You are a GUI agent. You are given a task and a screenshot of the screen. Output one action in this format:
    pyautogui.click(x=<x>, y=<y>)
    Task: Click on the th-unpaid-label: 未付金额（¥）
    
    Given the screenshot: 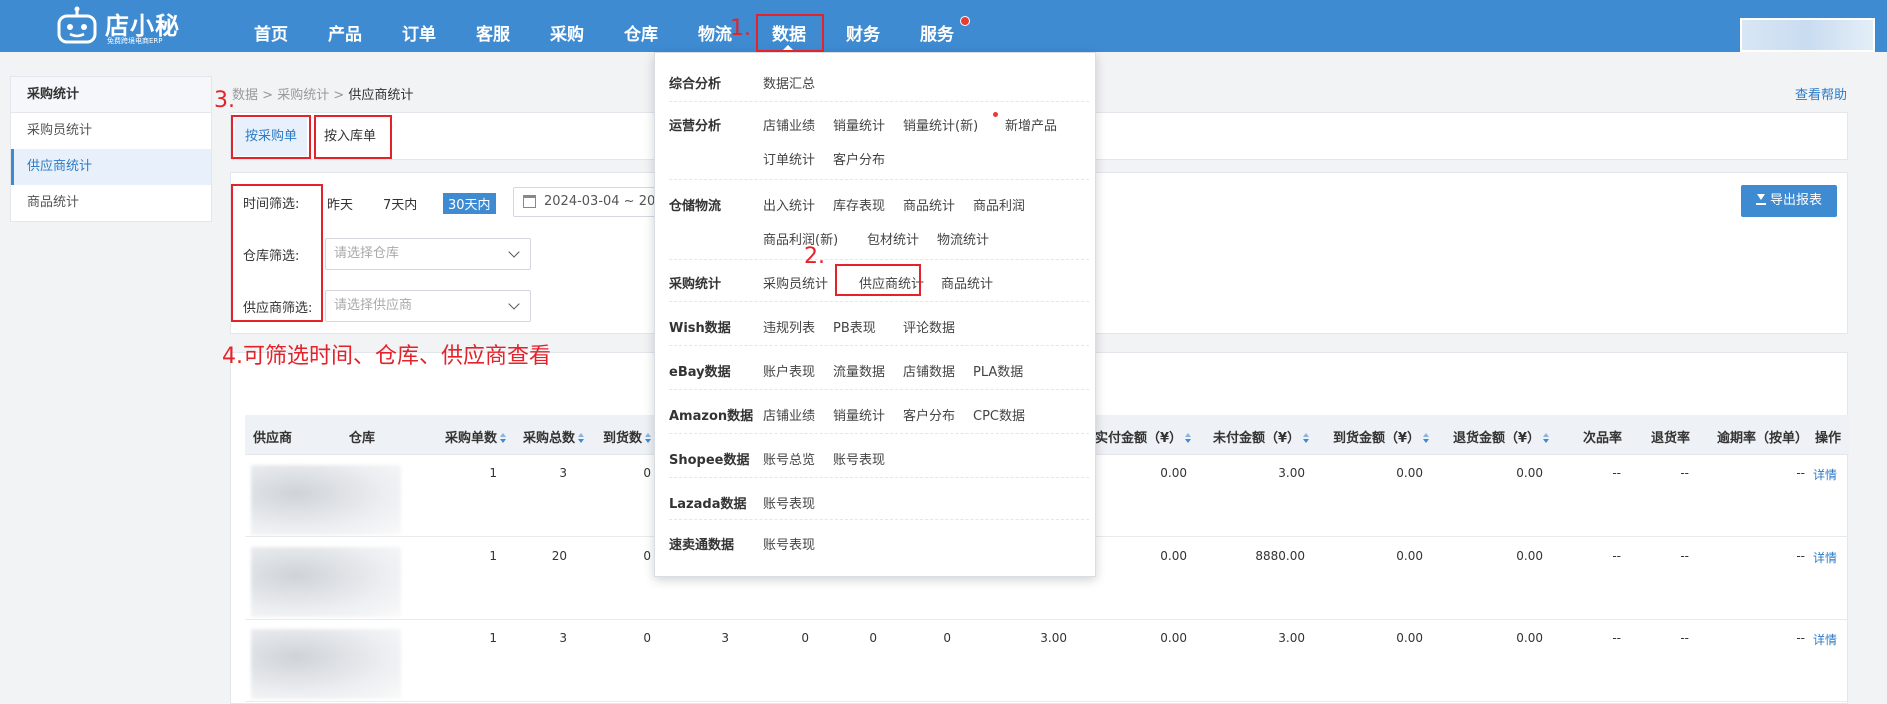 What is the action you would take?
    pyautogui.click(x=1257, y=438)
    